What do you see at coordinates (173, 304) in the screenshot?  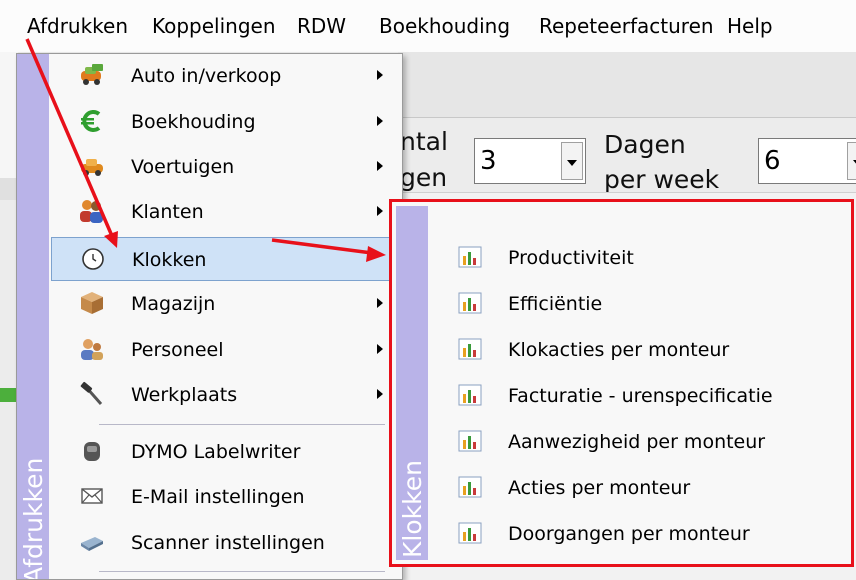 I see `menu-item-label: Magazijn` at bounding box center [173, 304].